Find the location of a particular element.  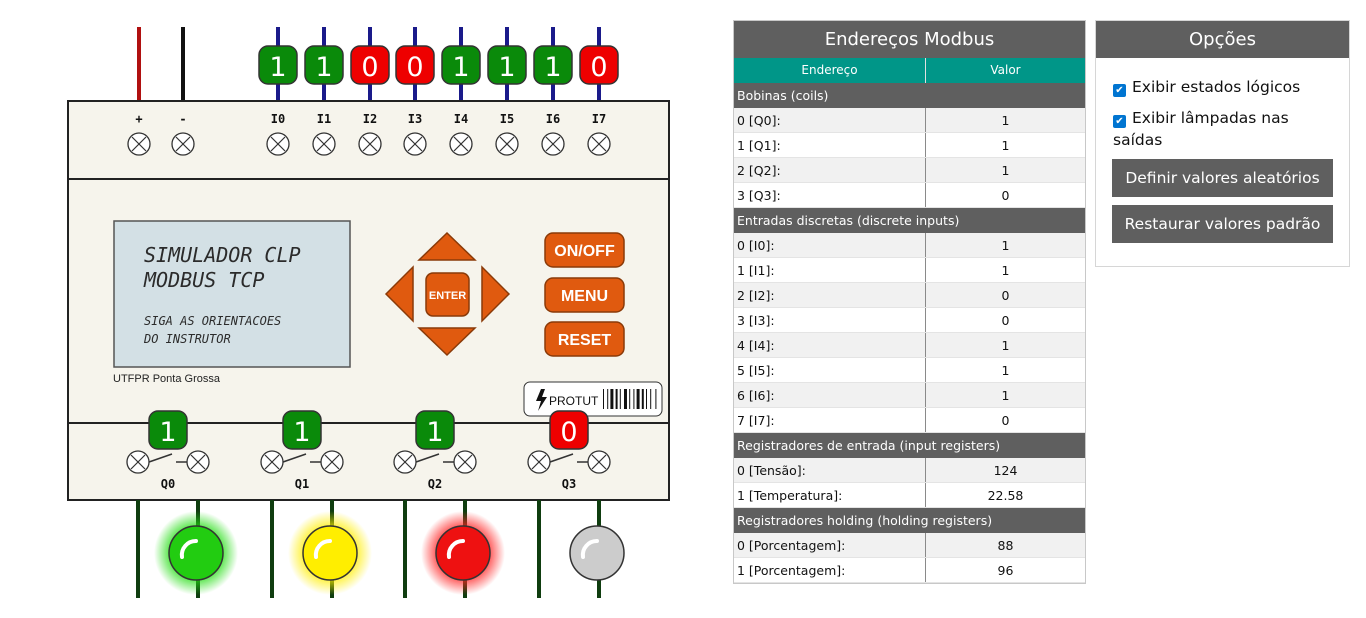

onoff-label: ON/OFF is located at coordinates (584, 251).